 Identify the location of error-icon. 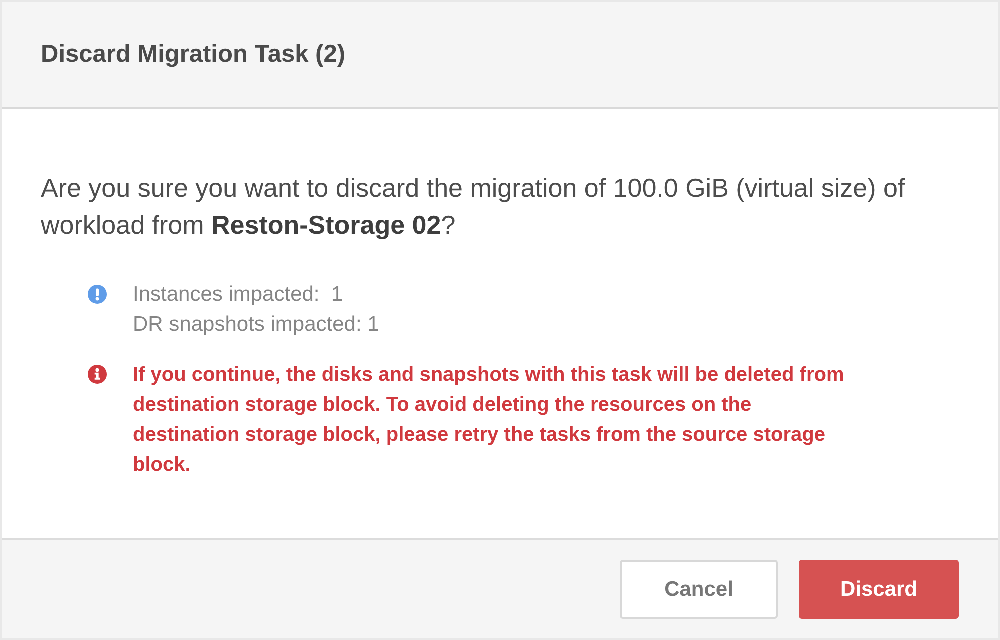
(97, 374).